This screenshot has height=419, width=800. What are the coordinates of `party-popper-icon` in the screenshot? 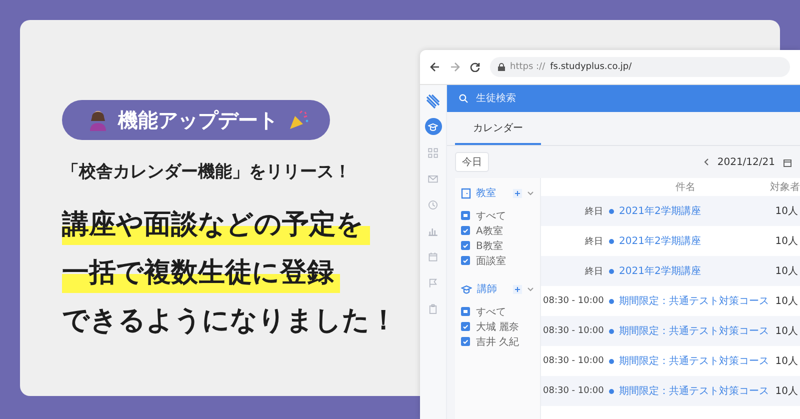 It's located at (299, 120).